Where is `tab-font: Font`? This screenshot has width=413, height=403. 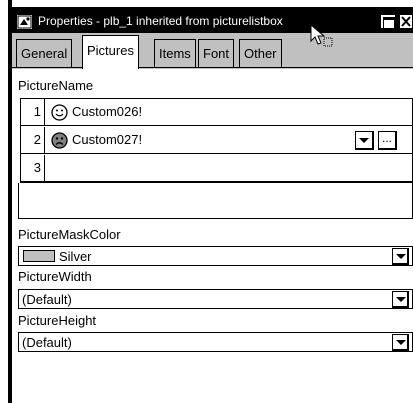 tab-font: Font is located at coordinates (216, 53).